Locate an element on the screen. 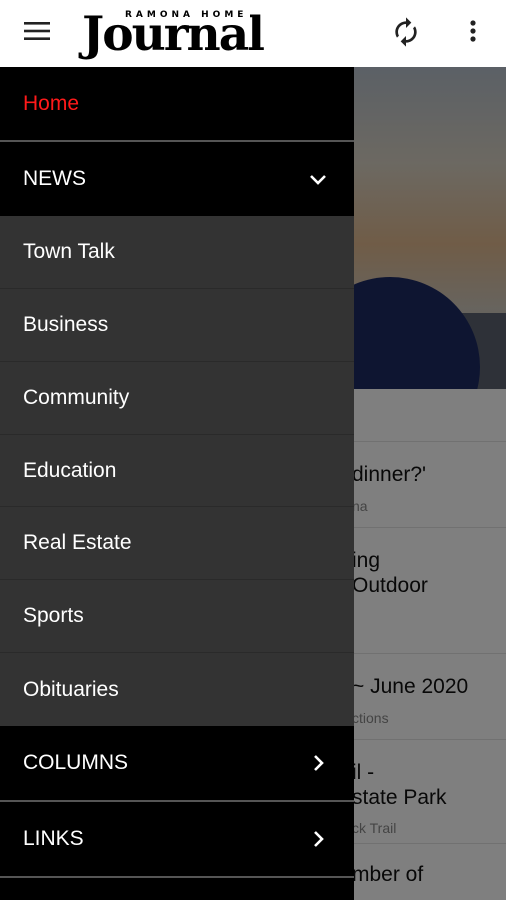  drawer-item-label: LINKS is located at coordinates (53, 838).